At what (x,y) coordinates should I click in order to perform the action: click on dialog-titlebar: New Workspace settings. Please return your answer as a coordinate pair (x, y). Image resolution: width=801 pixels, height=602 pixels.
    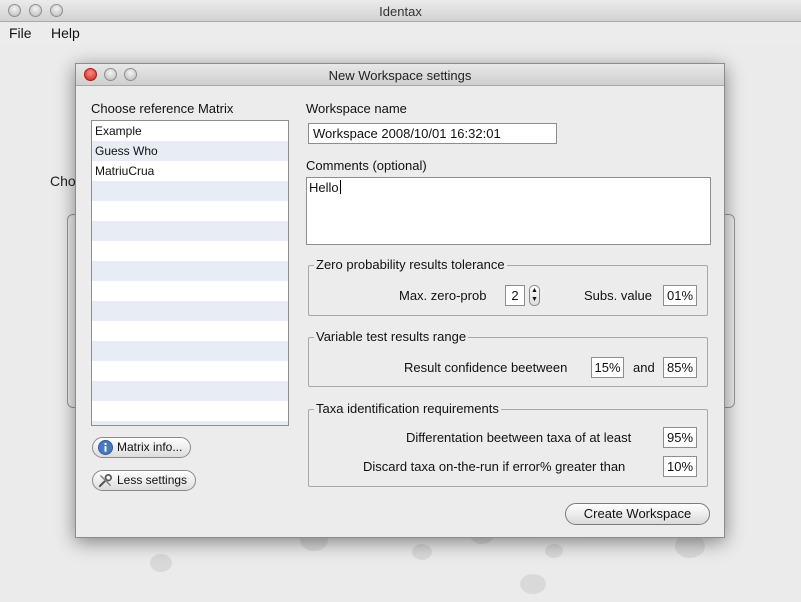
    Looking at the image, I should click on (400, 75).